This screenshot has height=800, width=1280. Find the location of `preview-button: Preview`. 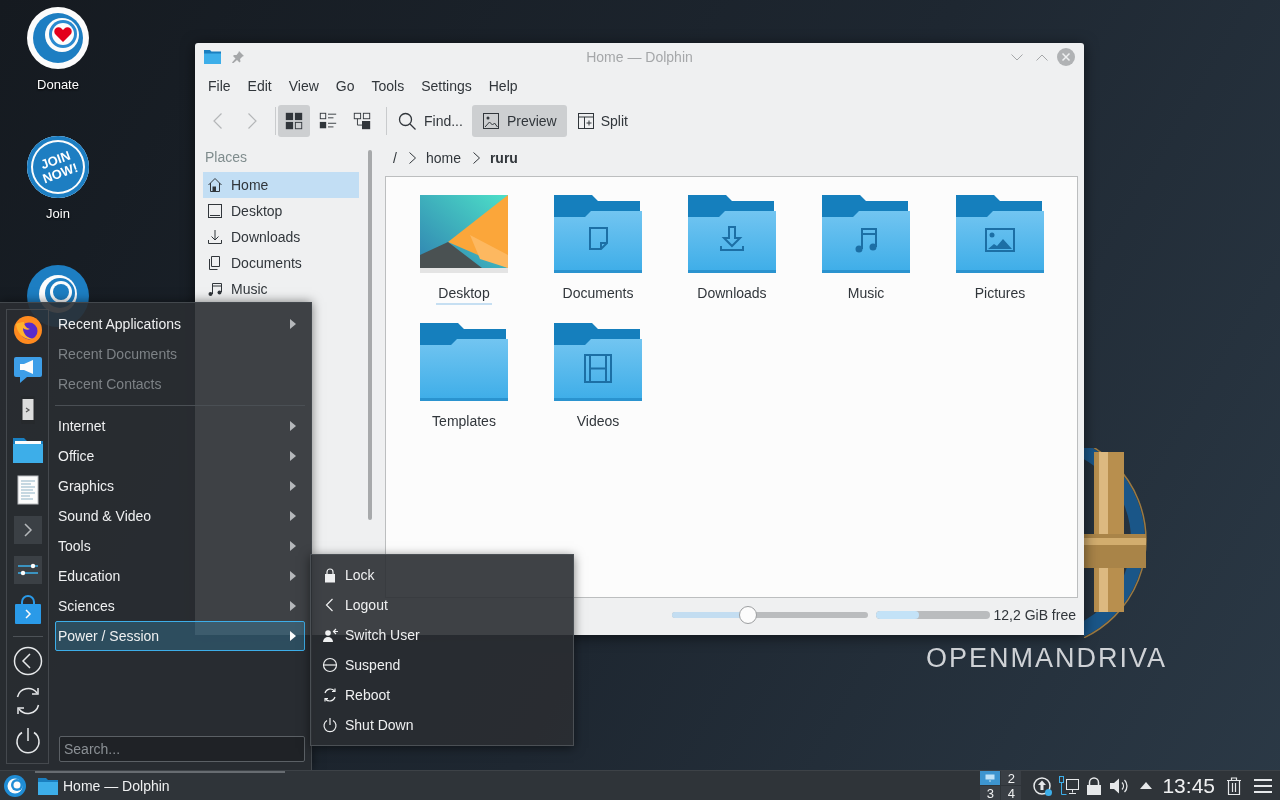

preview-button: Preview is located at coordinates (519, 121).